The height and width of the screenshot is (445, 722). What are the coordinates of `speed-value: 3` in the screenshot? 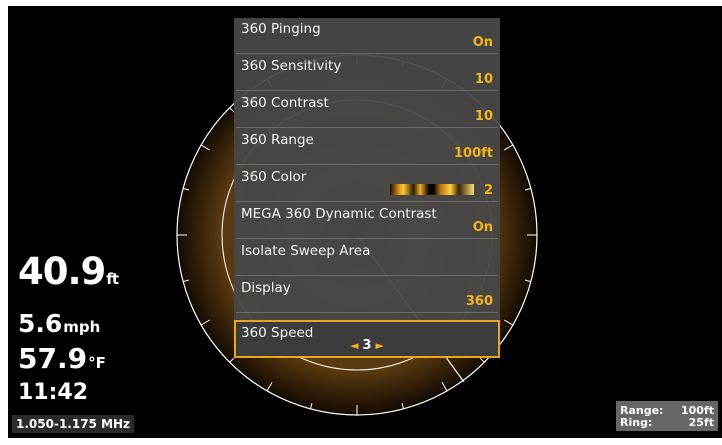 It's located at (367, 345).